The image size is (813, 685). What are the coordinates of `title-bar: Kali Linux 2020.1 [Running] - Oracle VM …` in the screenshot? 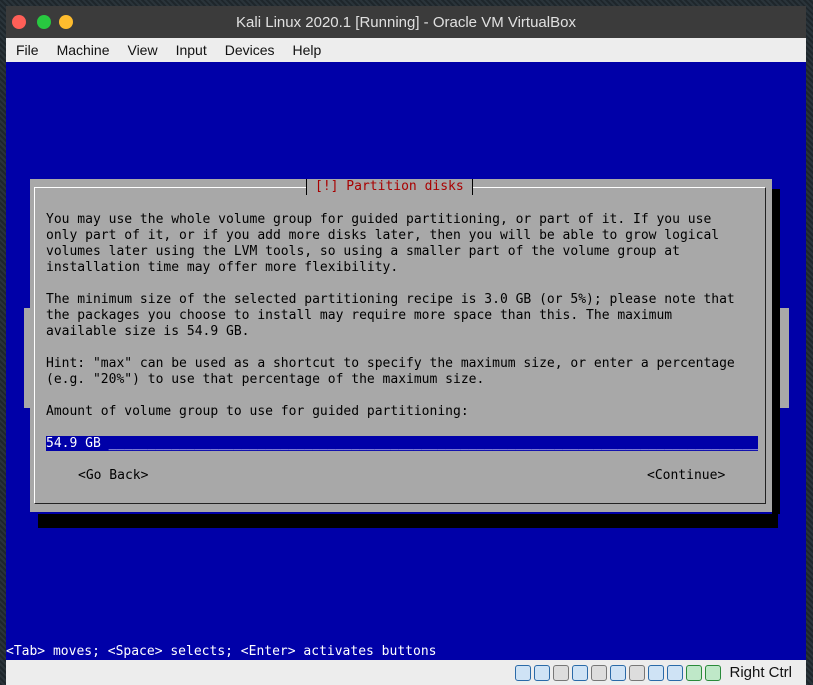 It's located at (406, 22).